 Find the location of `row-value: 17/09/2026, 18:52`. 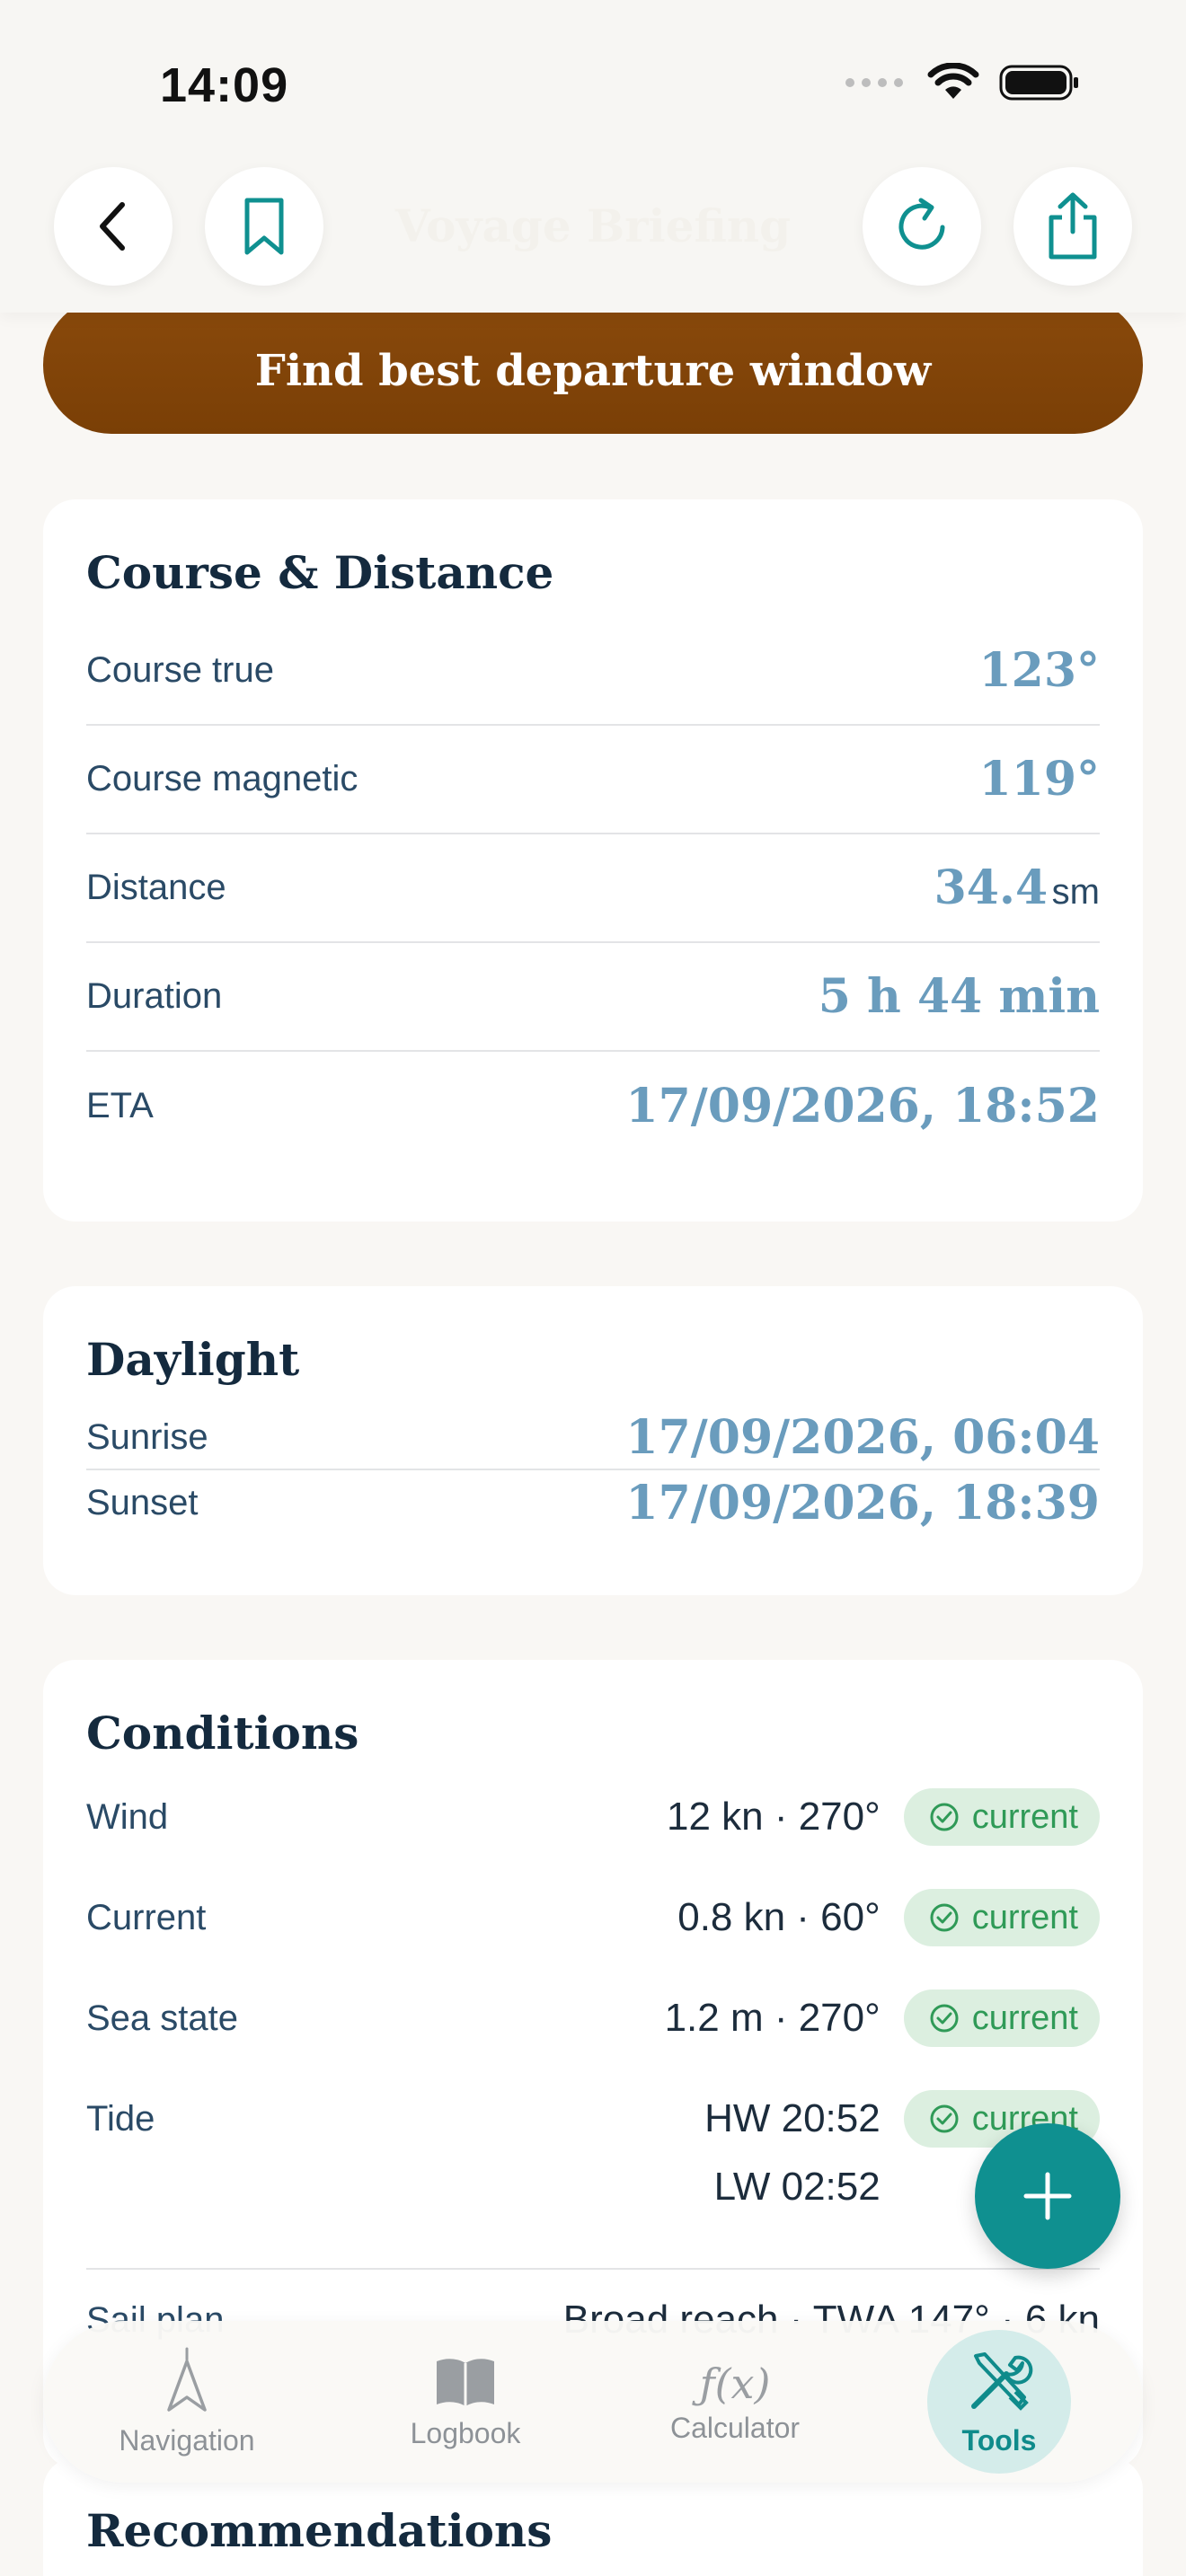

row-value: 17/09/2026, 18:52 is located at coordinates (862, 1106).